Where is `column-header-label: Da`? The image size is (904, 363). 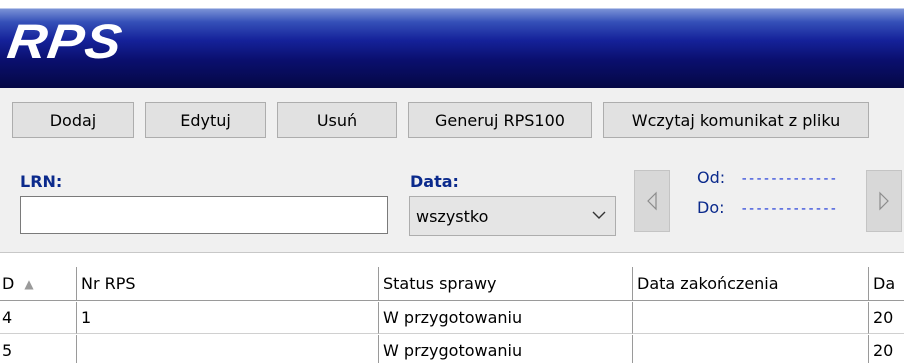 column-header-label: Da is located at coordinates (884, 283).